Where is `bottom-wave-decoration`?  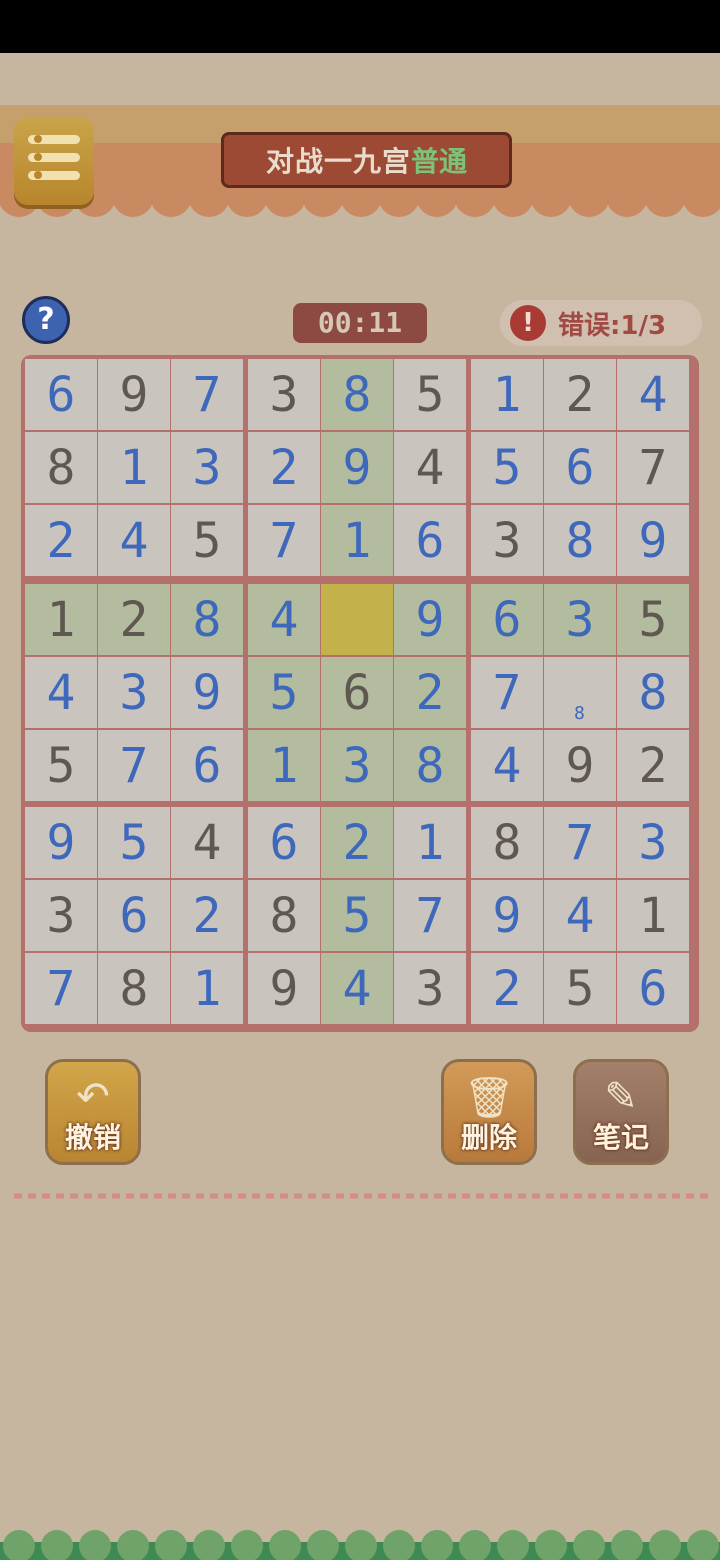 bottom-wave-decoration is located at coordinates (360, 1545).